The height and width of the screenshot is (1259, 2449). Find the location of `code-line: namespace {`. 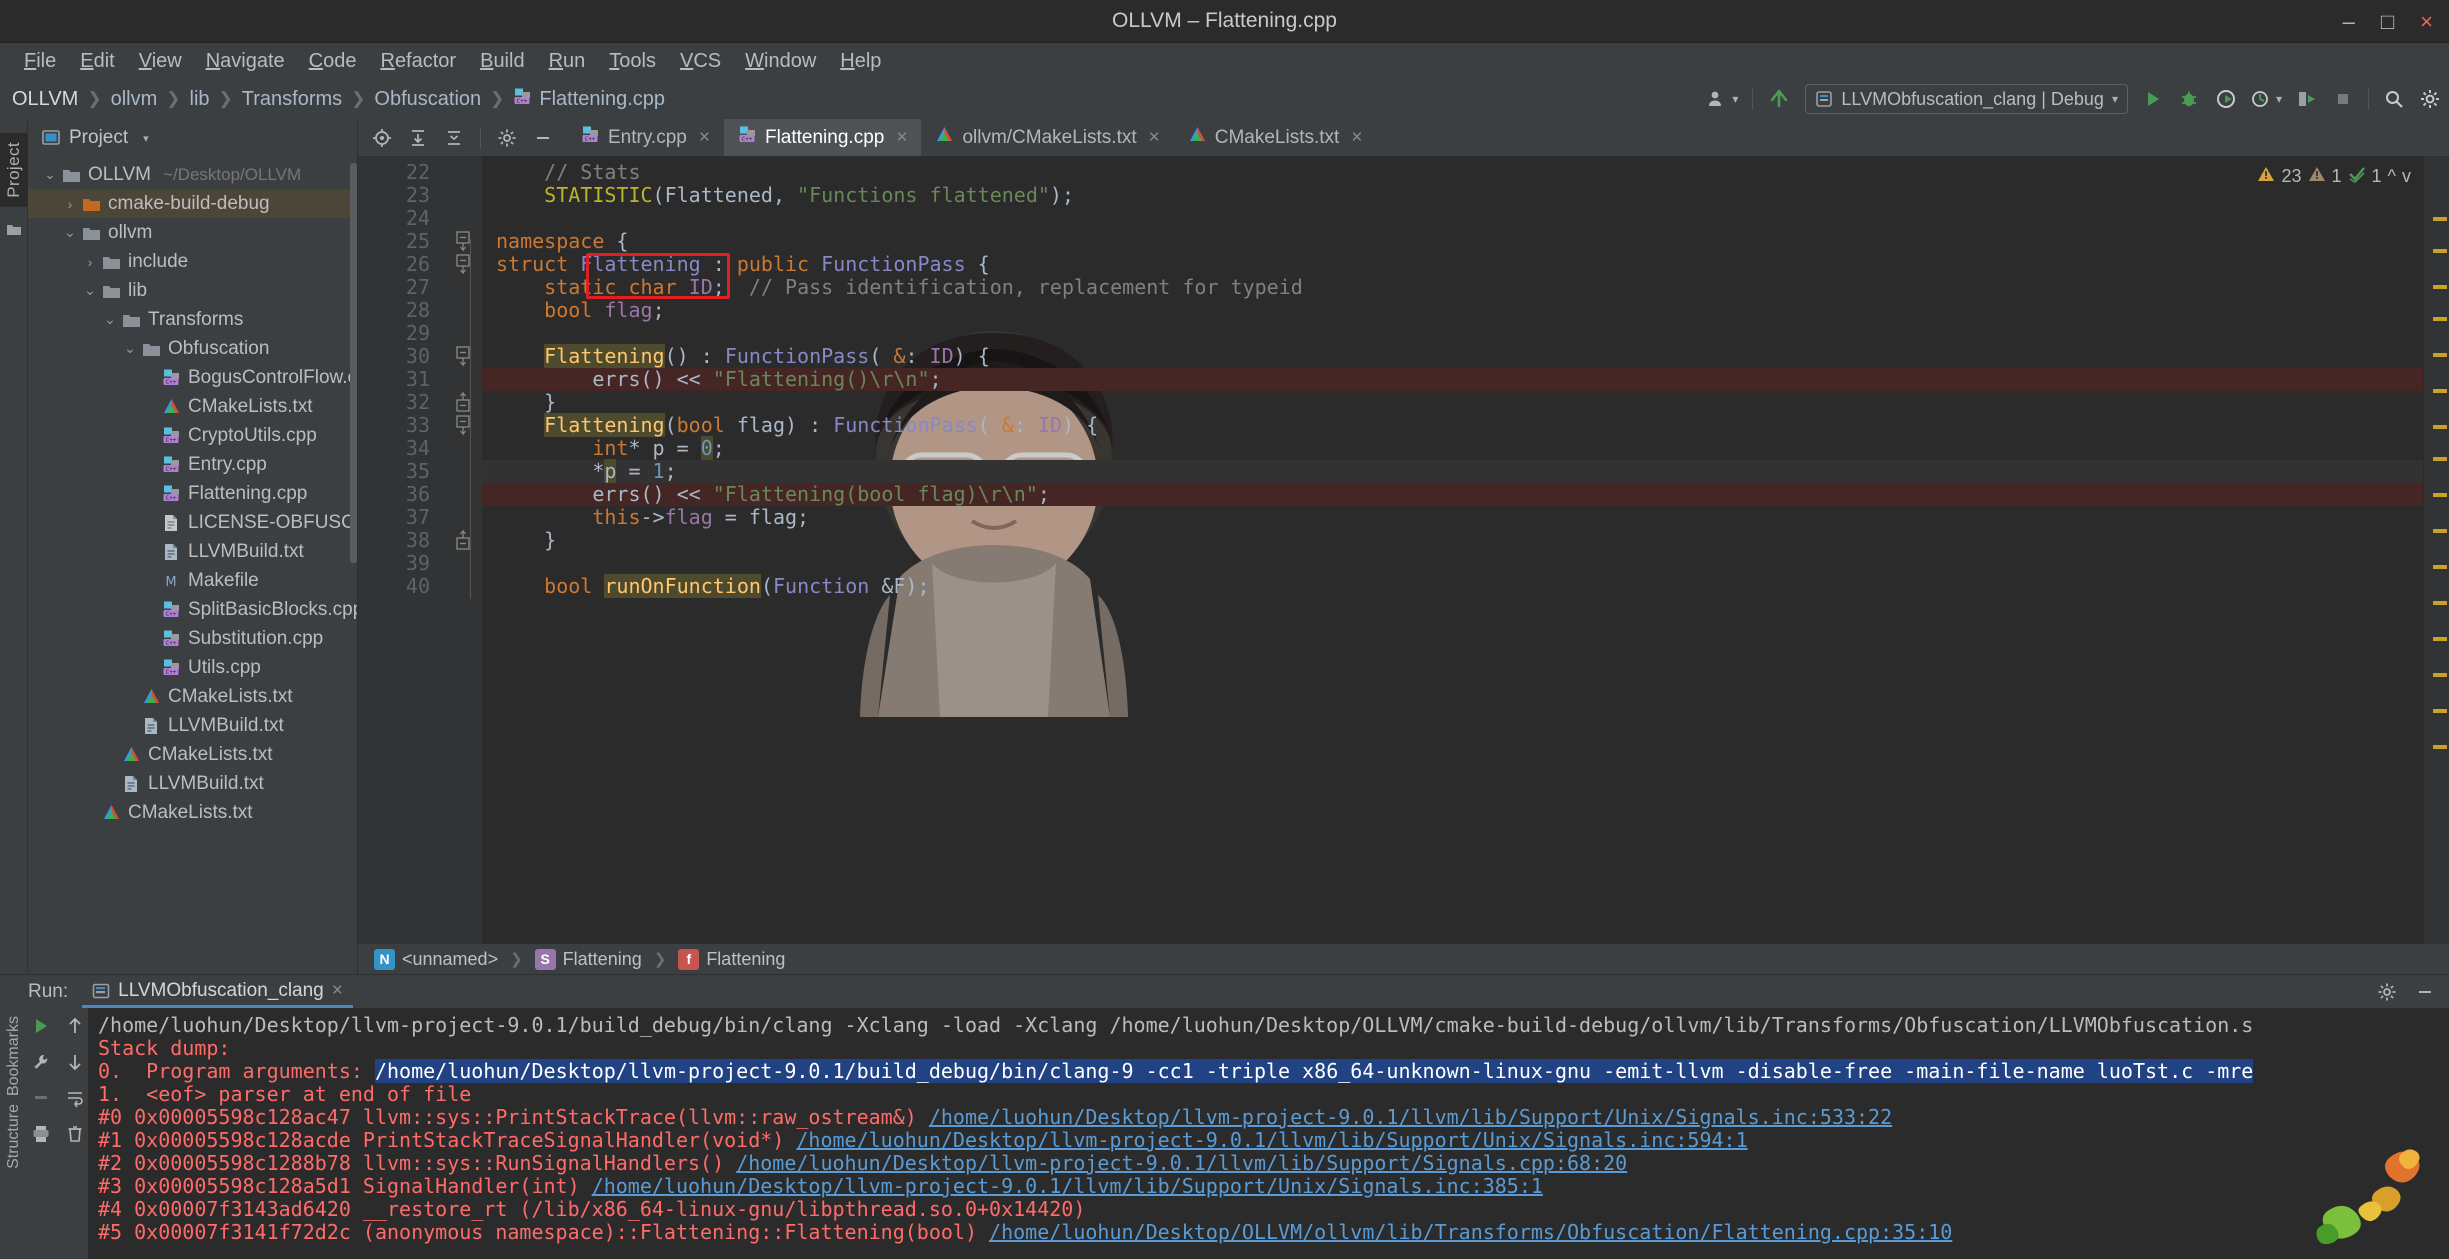

code-line: namespace { is located at coordinates (1465, 241).